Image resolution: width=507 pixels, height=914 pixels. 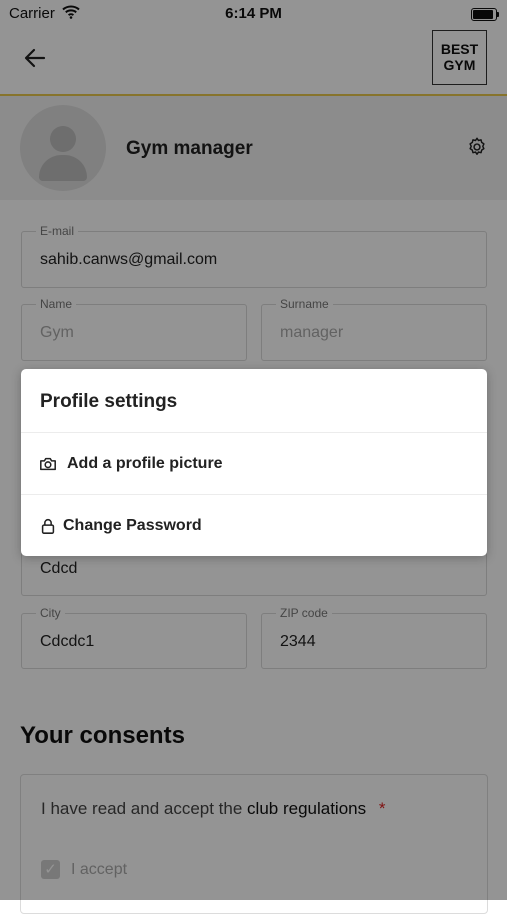 What do you see at coordinates (145, 463) in the screenshot?
I see `add-profile-picture-label: Add a profile picture` at bounding box center [145, 463].